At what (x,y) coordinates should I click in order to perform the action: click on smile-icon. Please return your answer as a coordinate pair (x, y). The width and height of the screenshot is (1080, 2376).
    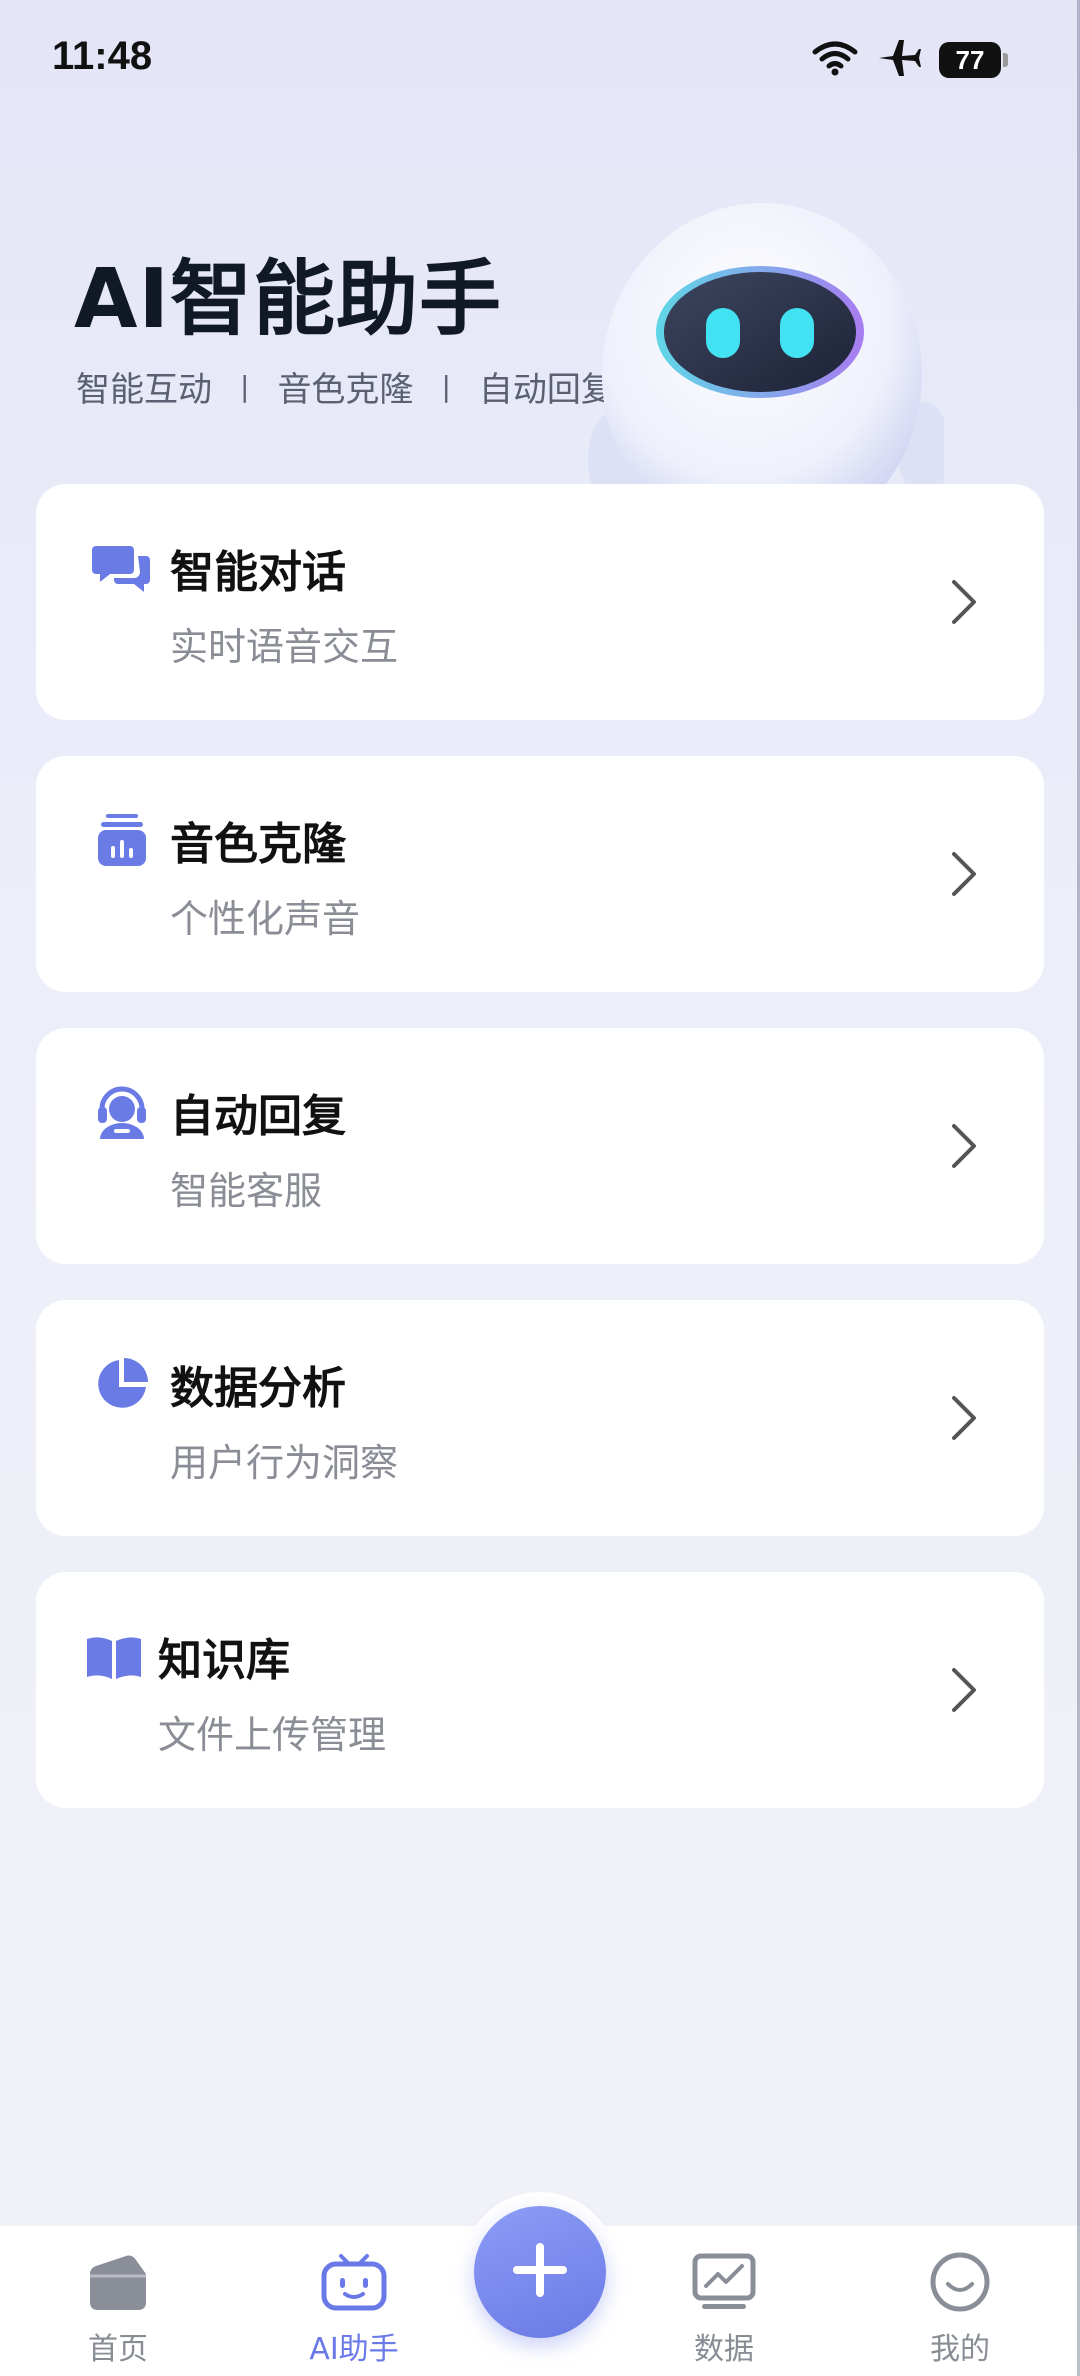
    Looking at the image, I should click on (960, 2284).